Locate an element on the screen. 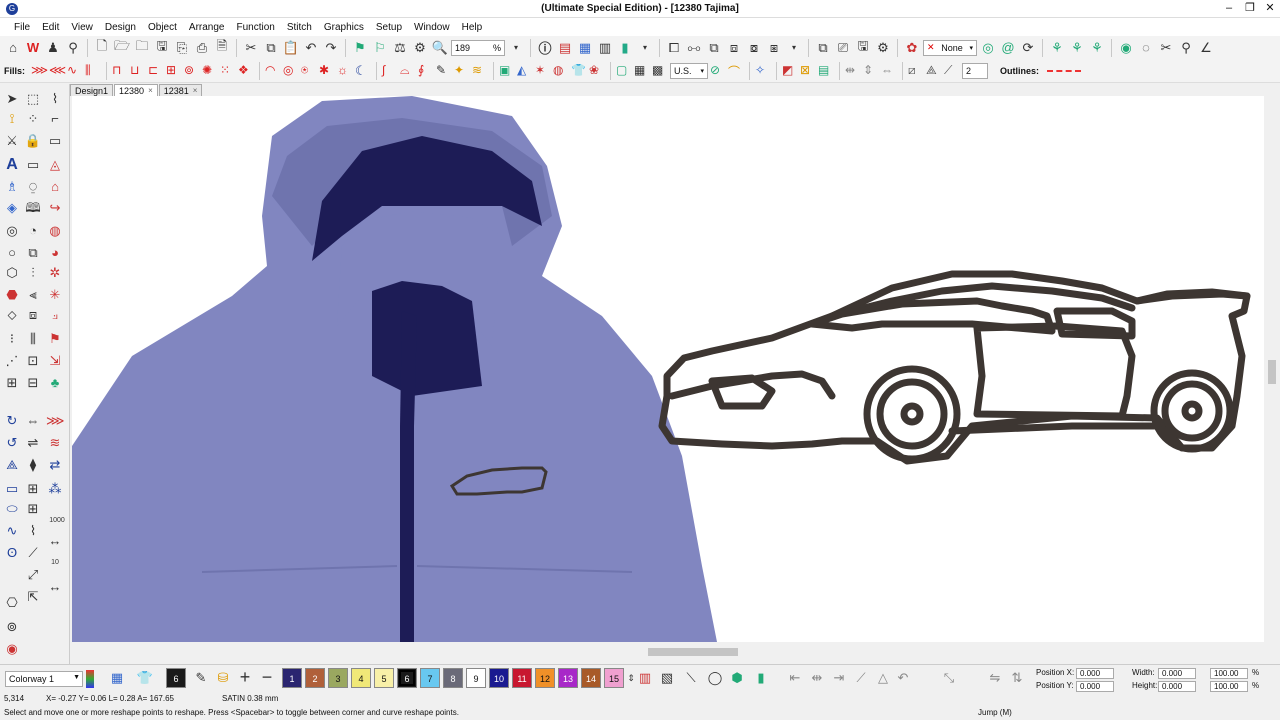 This screenshot has width=1280, height=720. menu-view: View is located at coordinates (82, 27).